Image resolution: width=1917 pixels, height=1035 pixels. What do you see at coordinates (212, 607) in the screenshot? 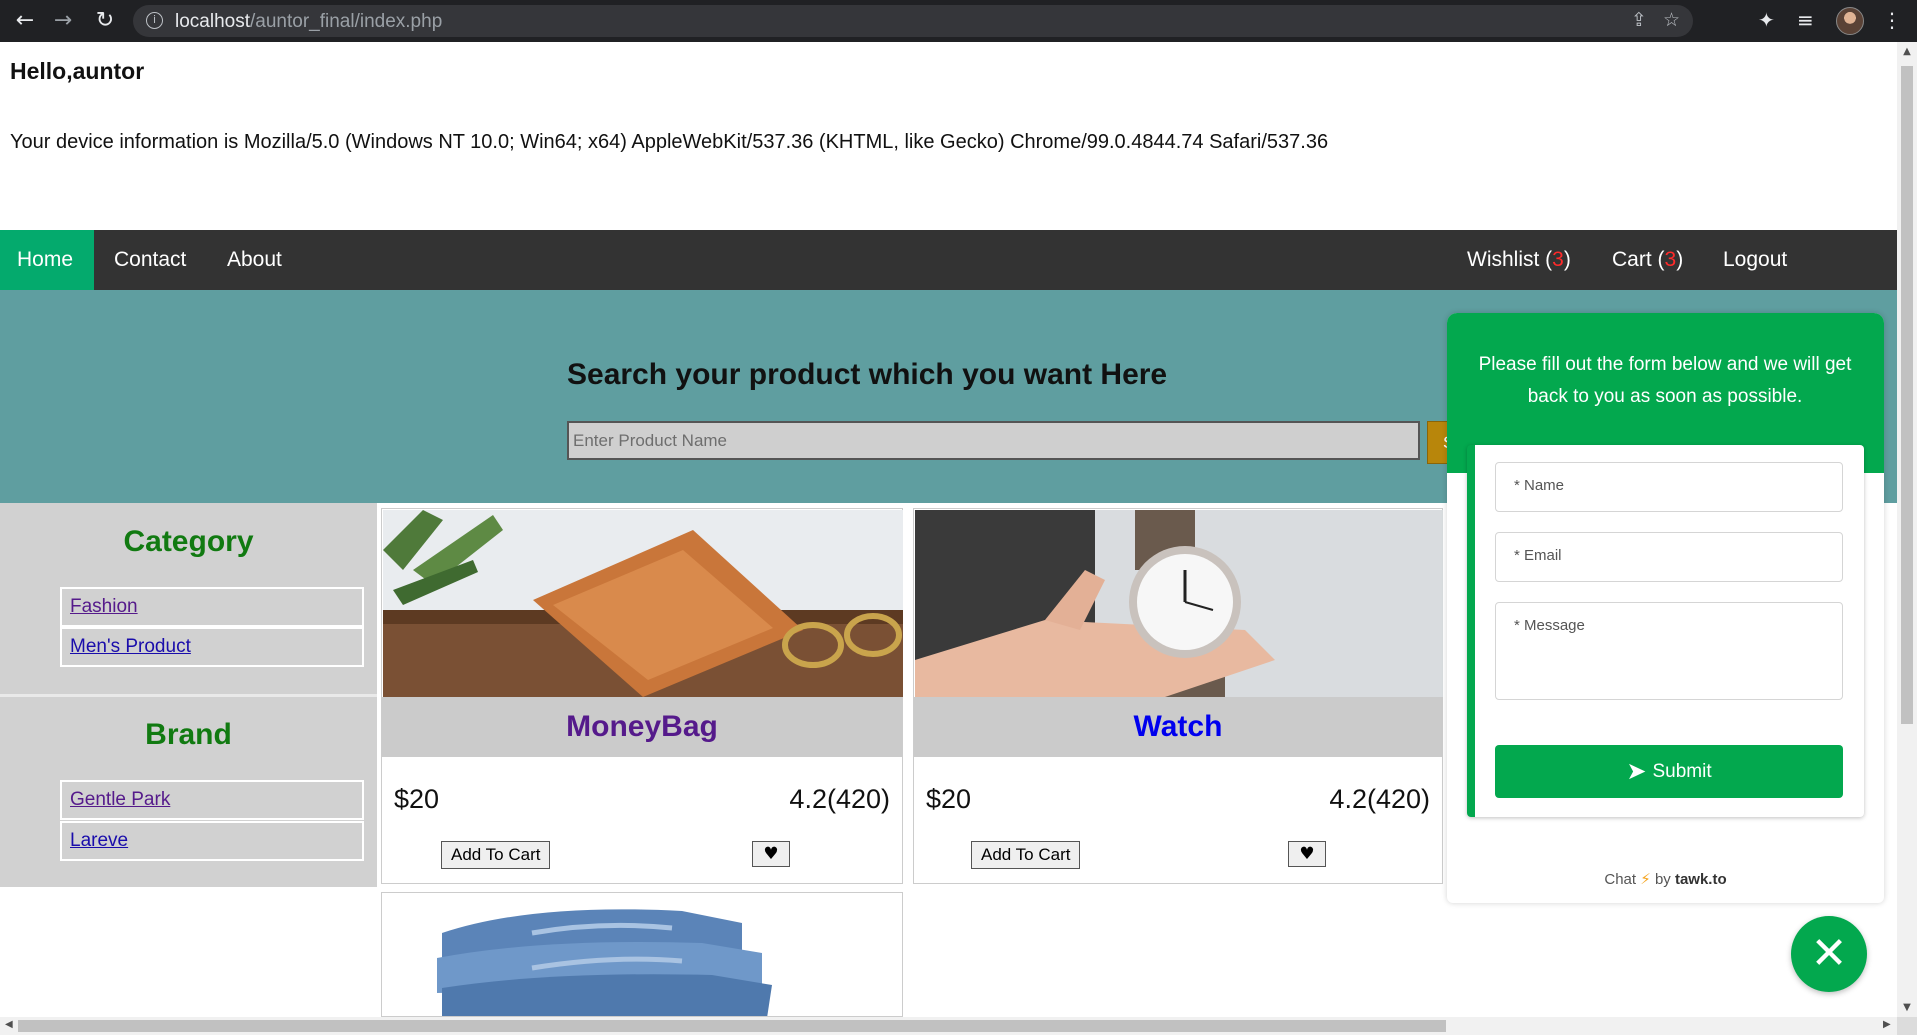
I see `category-item-fashion: Fashion` at bounding box center [212, 607].